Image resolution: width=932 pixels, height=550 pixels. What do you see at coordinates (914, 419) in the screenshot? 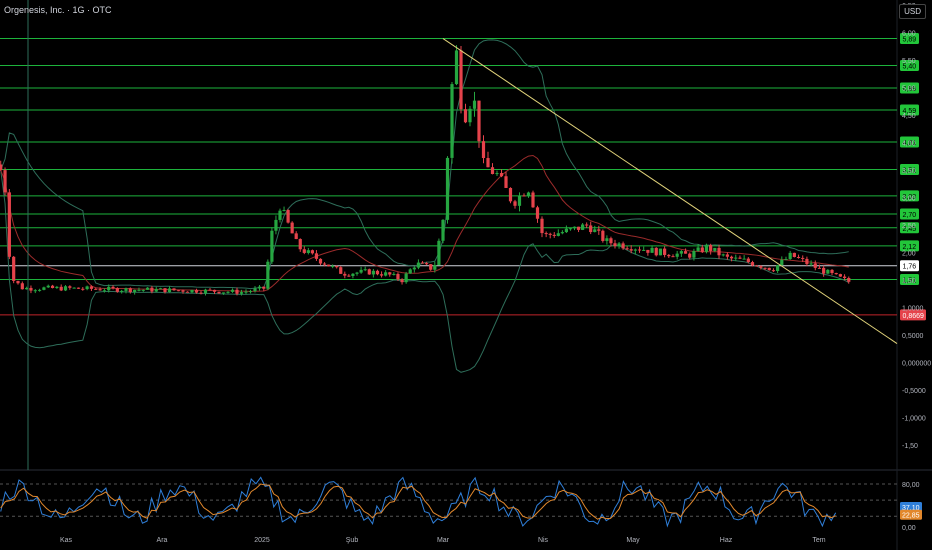
I see `price-tick-label: -1,0000` at bounding box center [914, 419].